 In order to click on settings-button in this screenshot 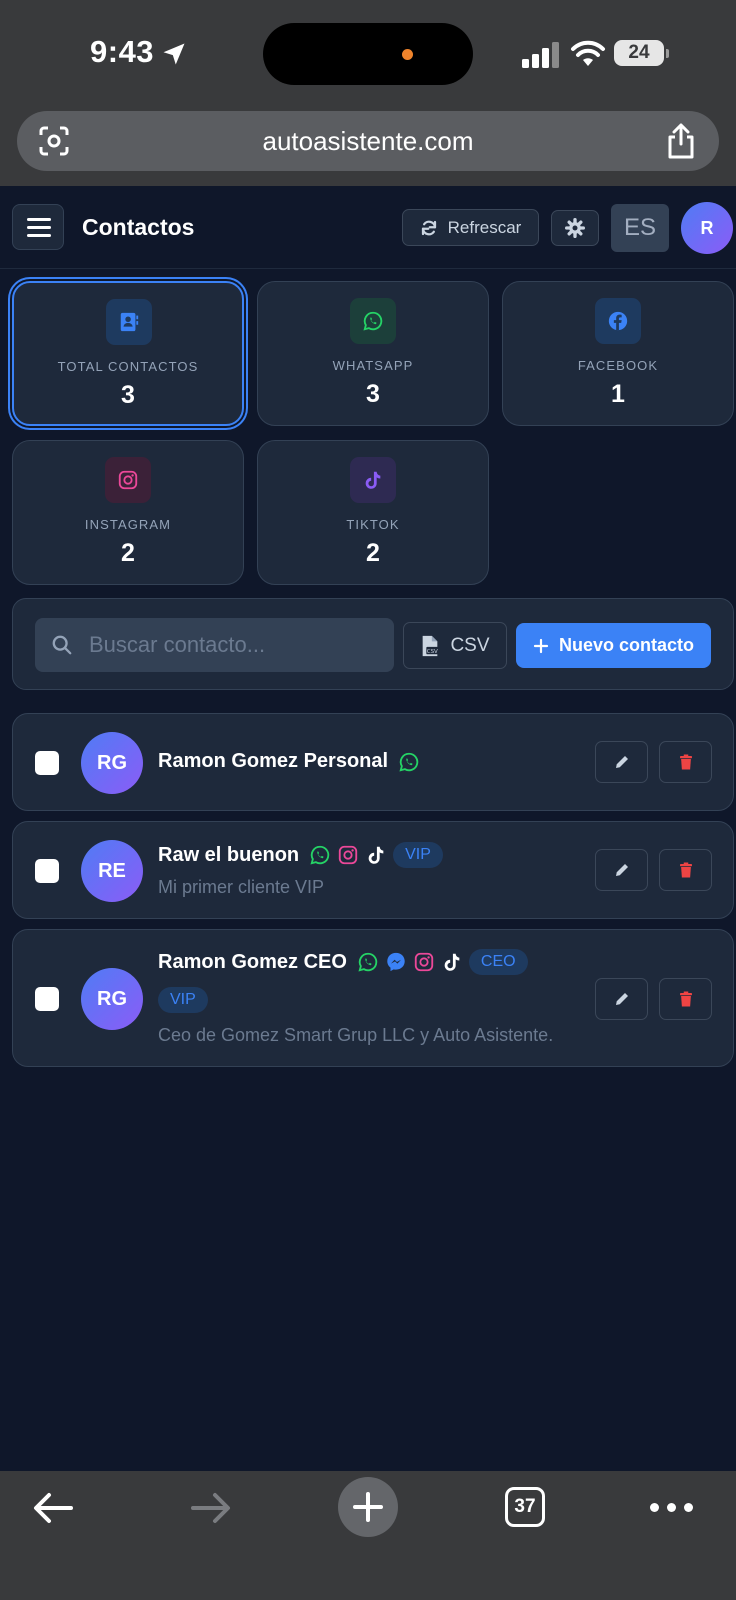, I will do `click(575, 228)`.